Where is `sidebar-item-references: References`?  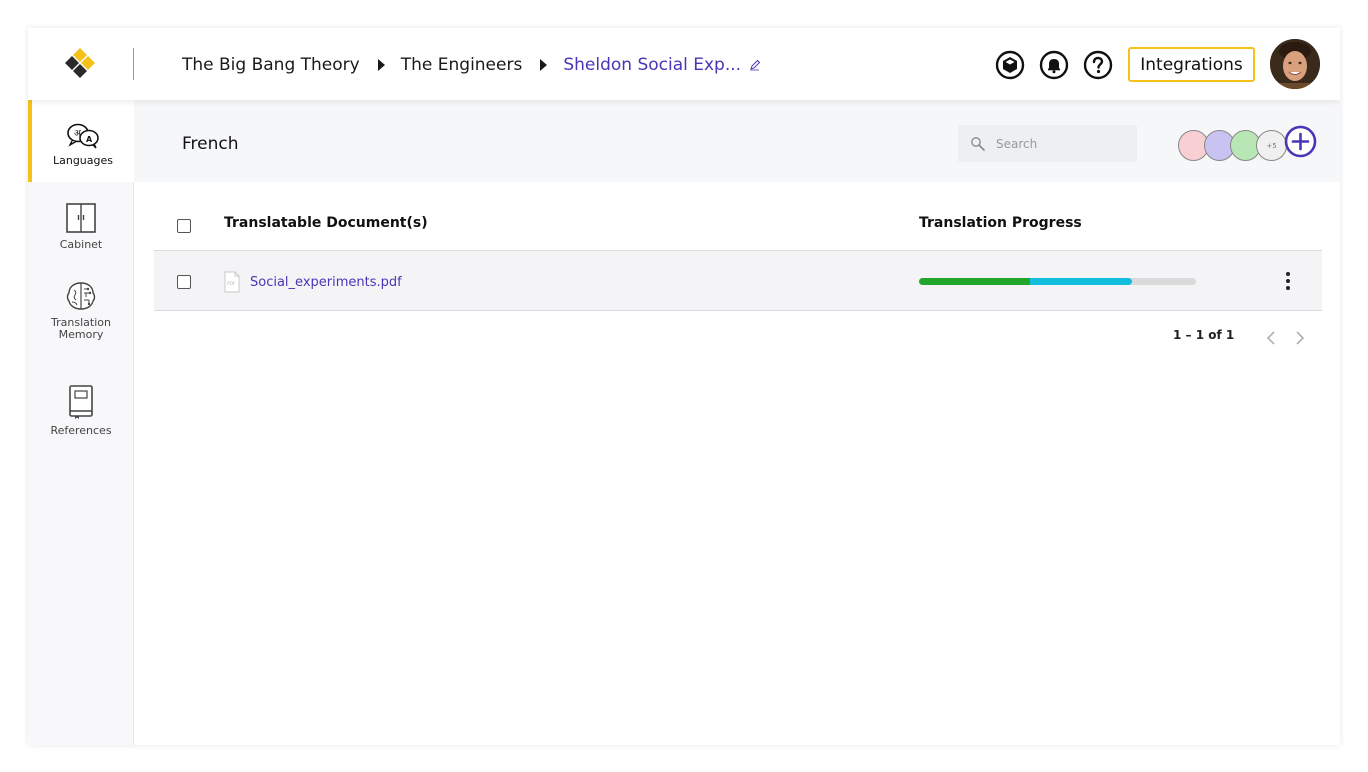 sidebar-item-references: References is located at coordinates (81, 410).